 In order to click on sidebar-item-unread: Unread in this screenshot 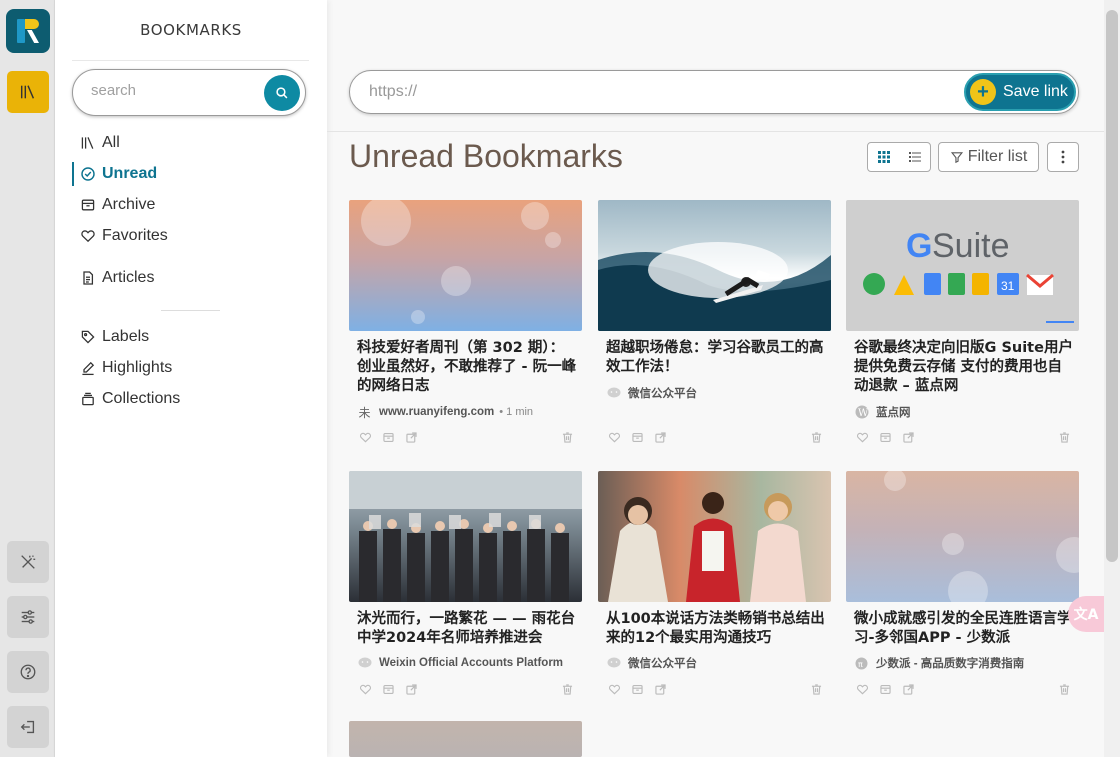, I will do `click(114, 174)`.